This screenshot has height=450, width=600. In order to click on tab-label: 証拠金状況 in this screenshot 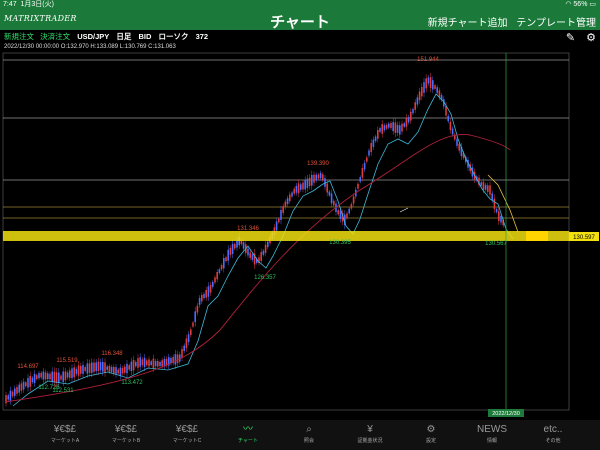, I will do `click(370, 441)`.